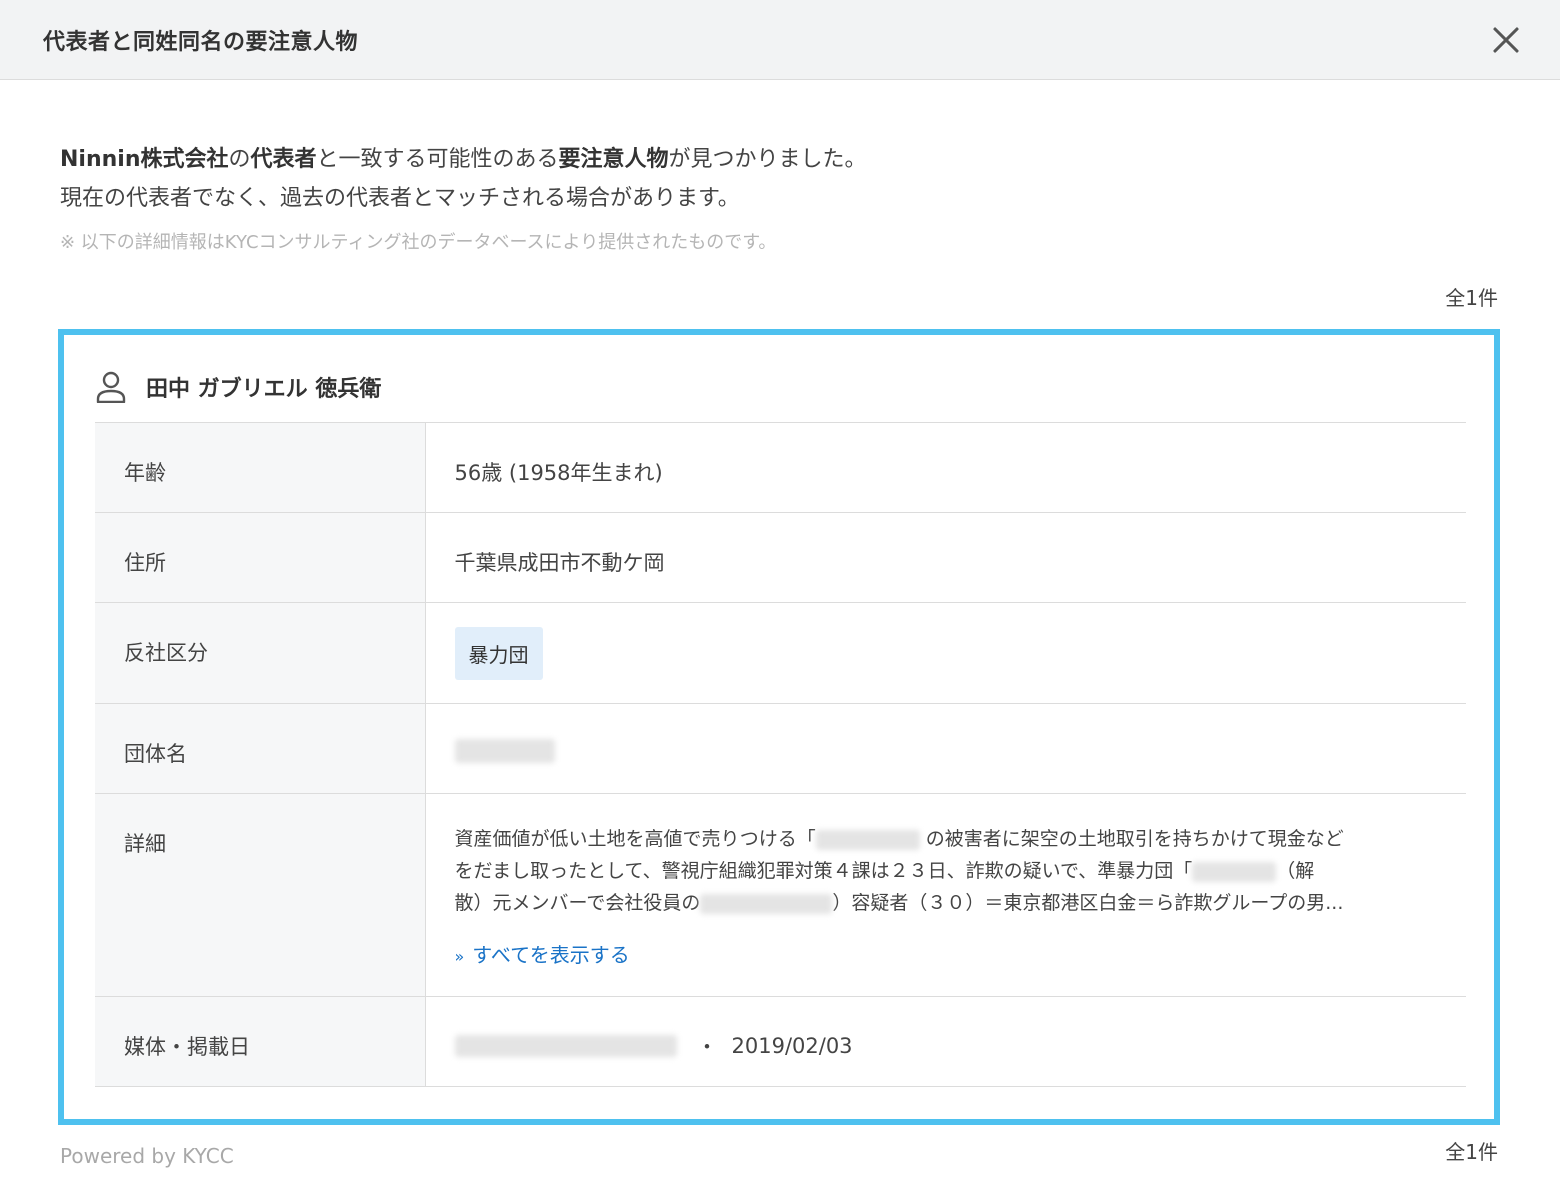 This screenshot has width=1560, height=1202. I want to click on detail-segment: 資産価値が低い土地を高値で売りつける「, so click(635, 839).